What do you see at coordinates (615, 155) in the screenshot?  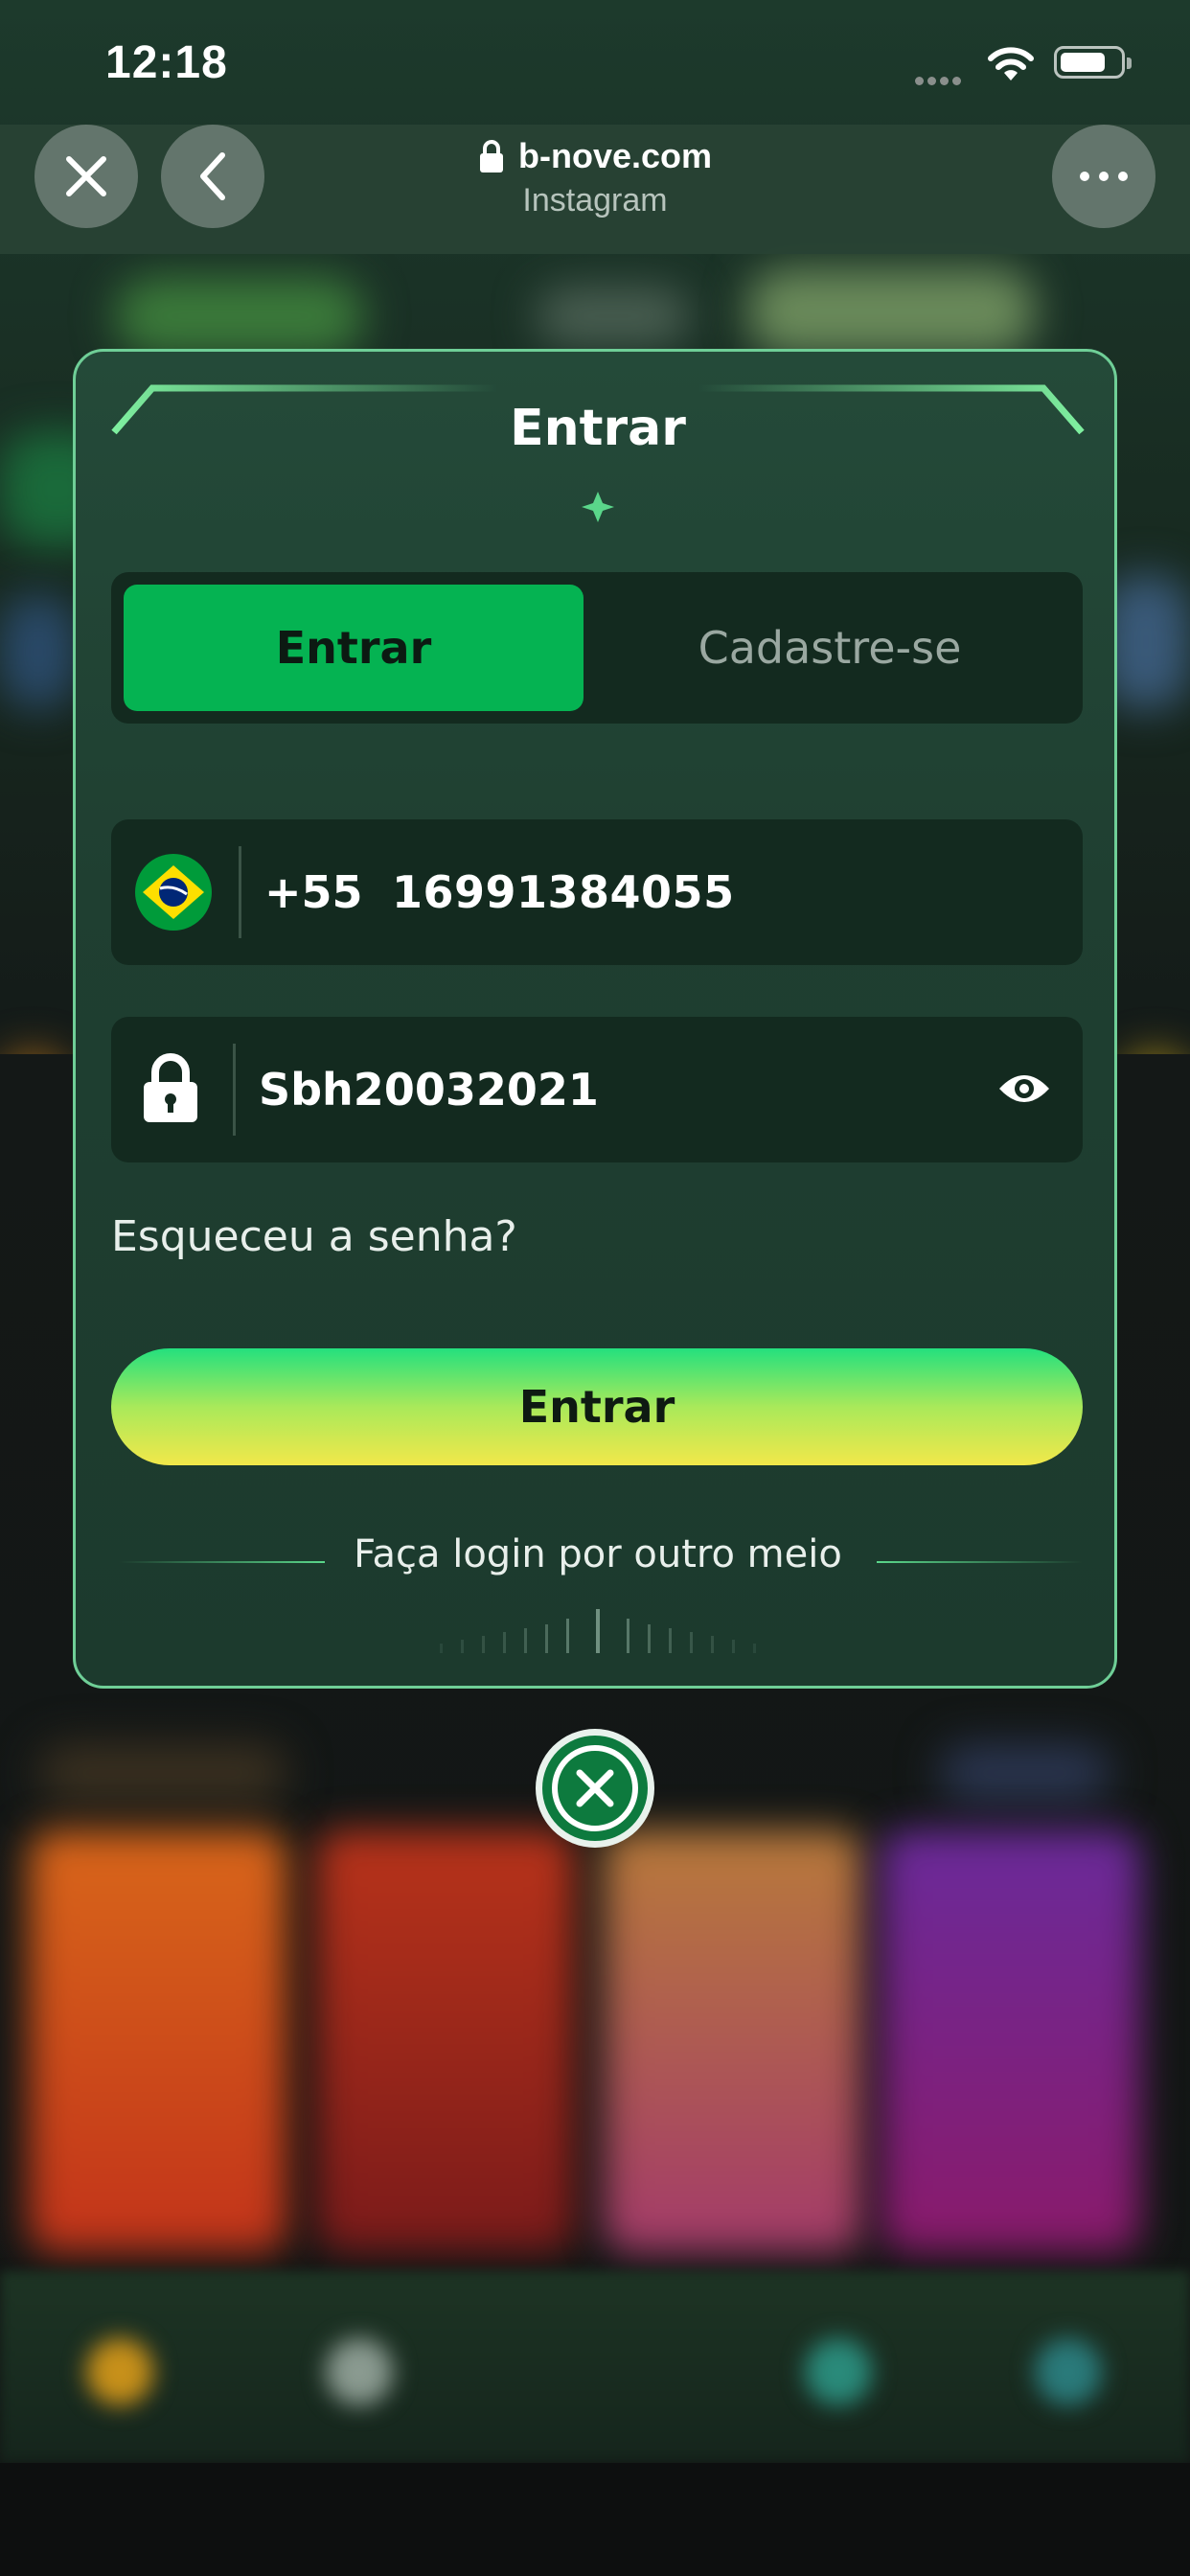 I see `url-text: b-nove.com` at bounding box center [615, 155].